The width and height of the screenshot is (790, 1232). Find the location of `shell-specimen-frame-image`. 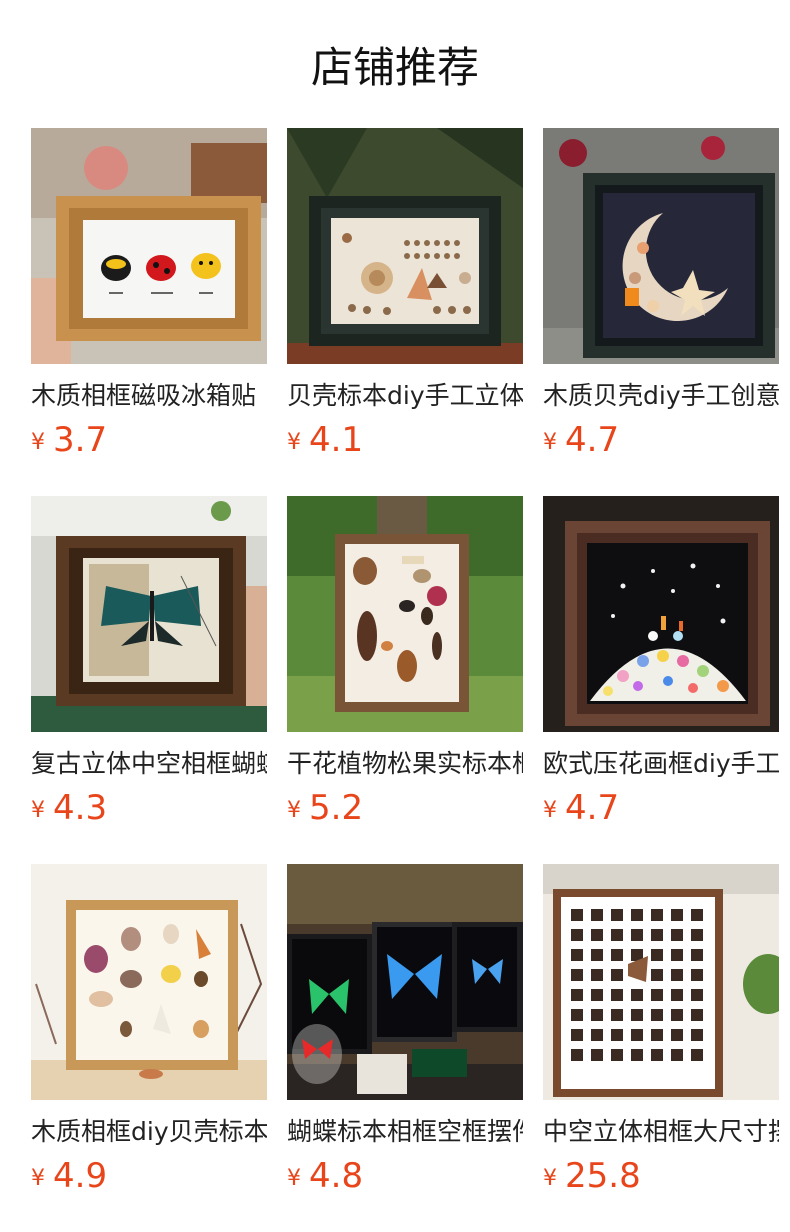

shell-specimen-frame-image is located at coordinates (405, 246).